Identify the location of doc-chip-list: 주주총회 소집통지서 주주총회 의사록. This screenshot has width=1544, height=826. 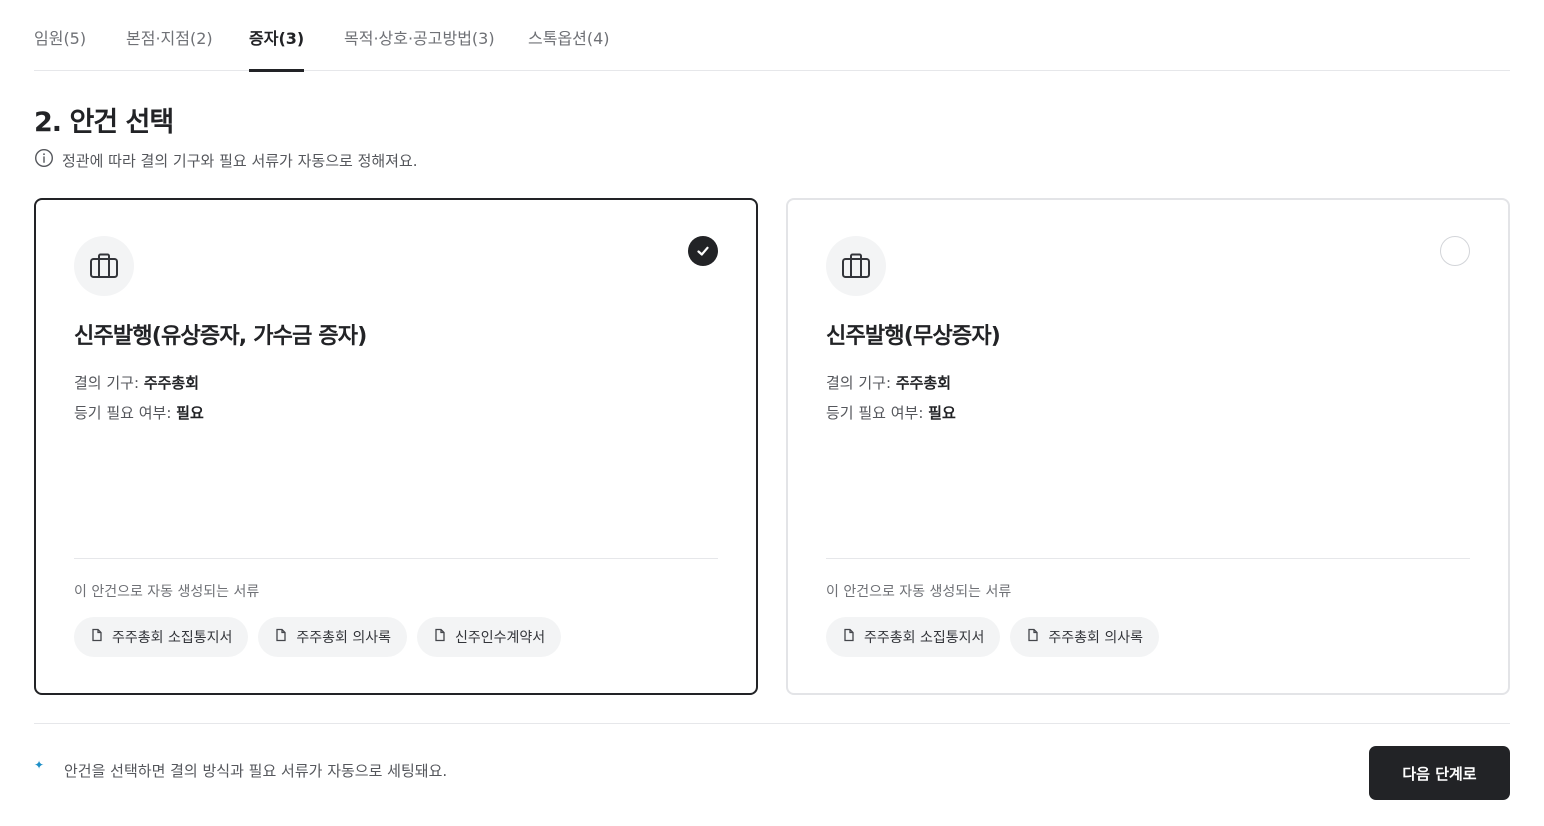
(992, 637).